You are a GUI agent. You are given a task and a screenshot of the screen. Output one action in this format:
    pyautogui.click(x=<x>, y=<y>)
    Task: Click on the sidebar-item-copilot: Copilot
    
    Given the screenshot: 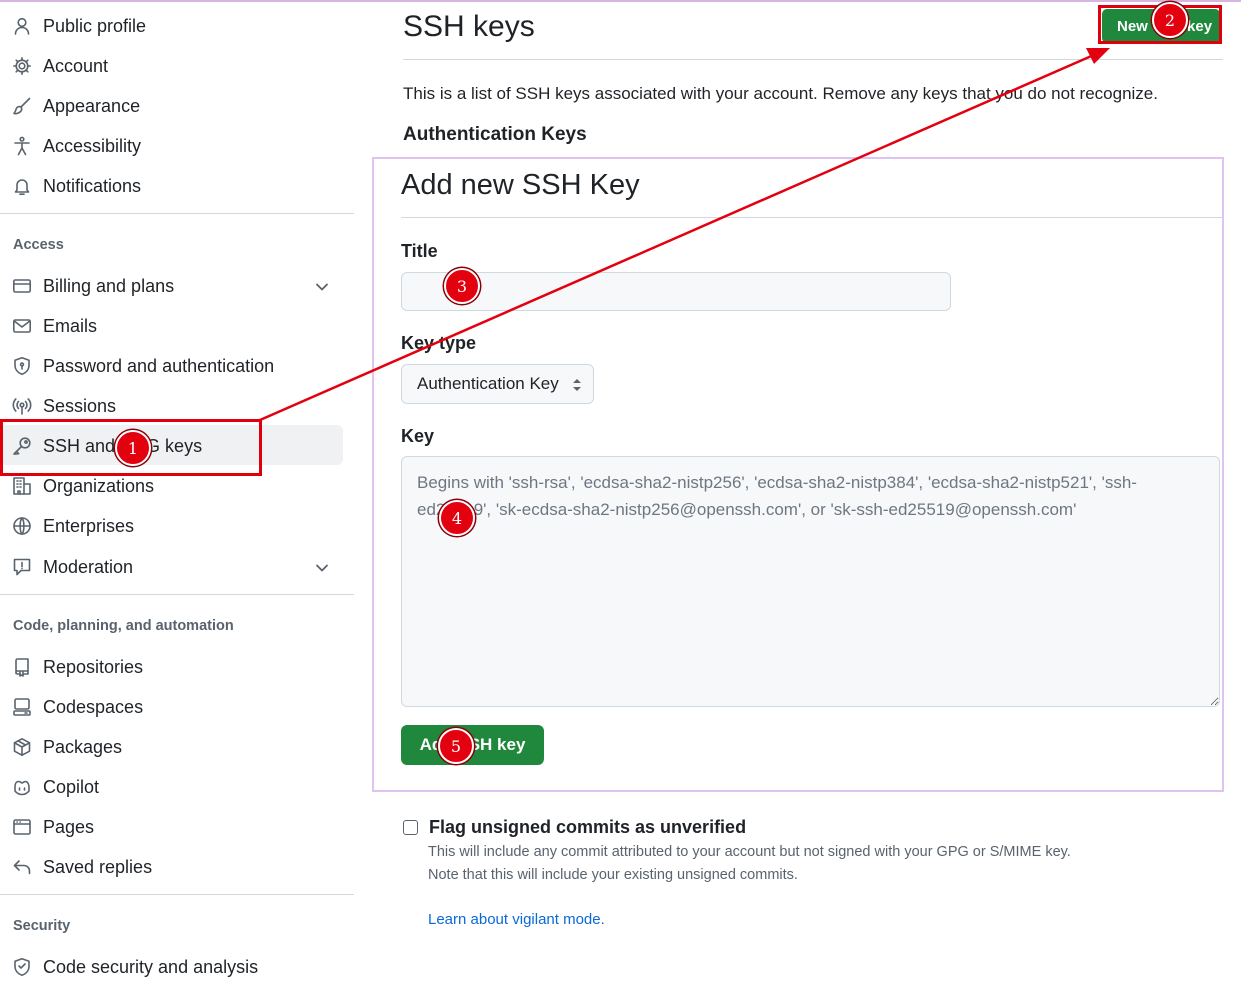 What is the action you would take?
    pyautogui.click(x=171, y=786)
    